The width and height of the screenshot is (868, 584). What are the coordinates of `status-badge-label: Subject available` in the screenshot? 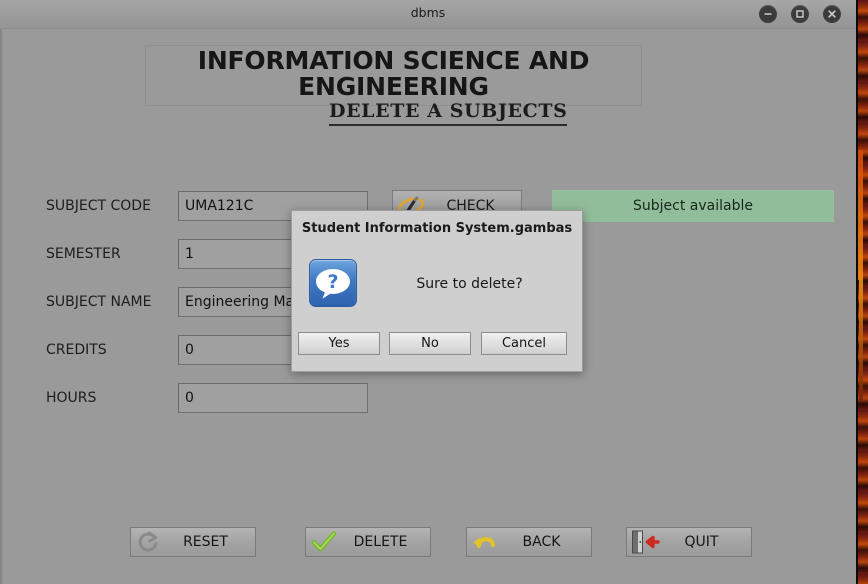 It's located at (693, 206).